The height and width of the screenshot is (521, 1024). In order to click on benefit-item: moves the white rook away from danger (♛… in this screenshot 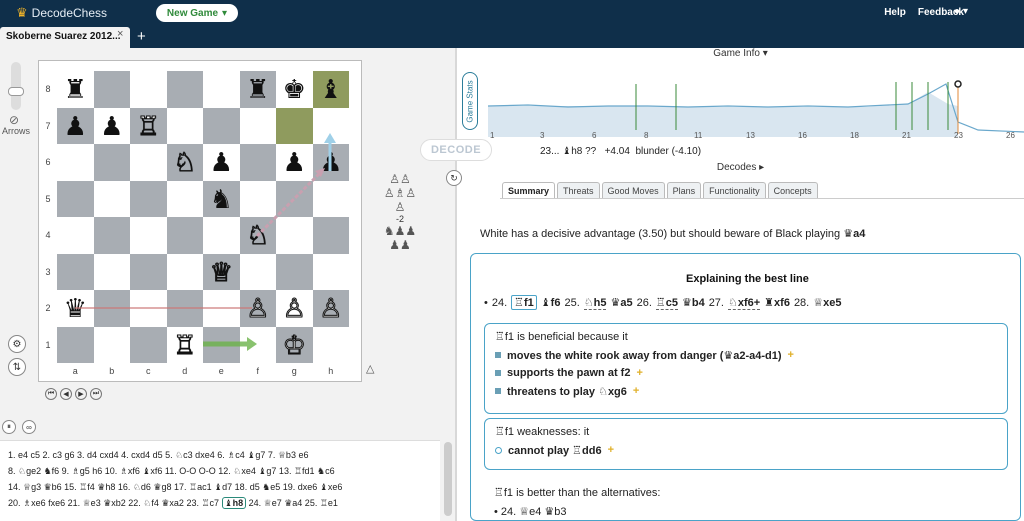, I will do `click(746, 355)`.